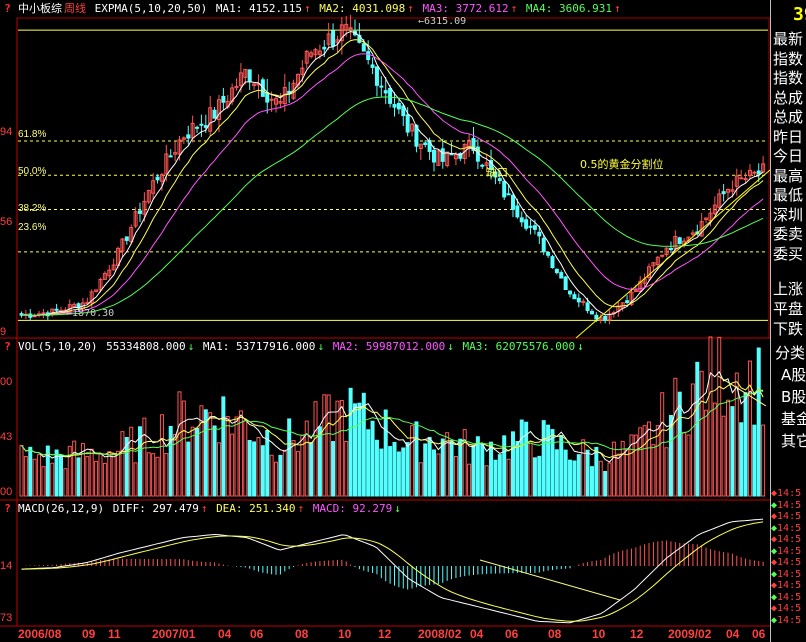 This screenshot has height=642, width=806. Describe the element at coordinates (6, 492) in the screenshot. I see `vol-y-label-3: 00` at that location.